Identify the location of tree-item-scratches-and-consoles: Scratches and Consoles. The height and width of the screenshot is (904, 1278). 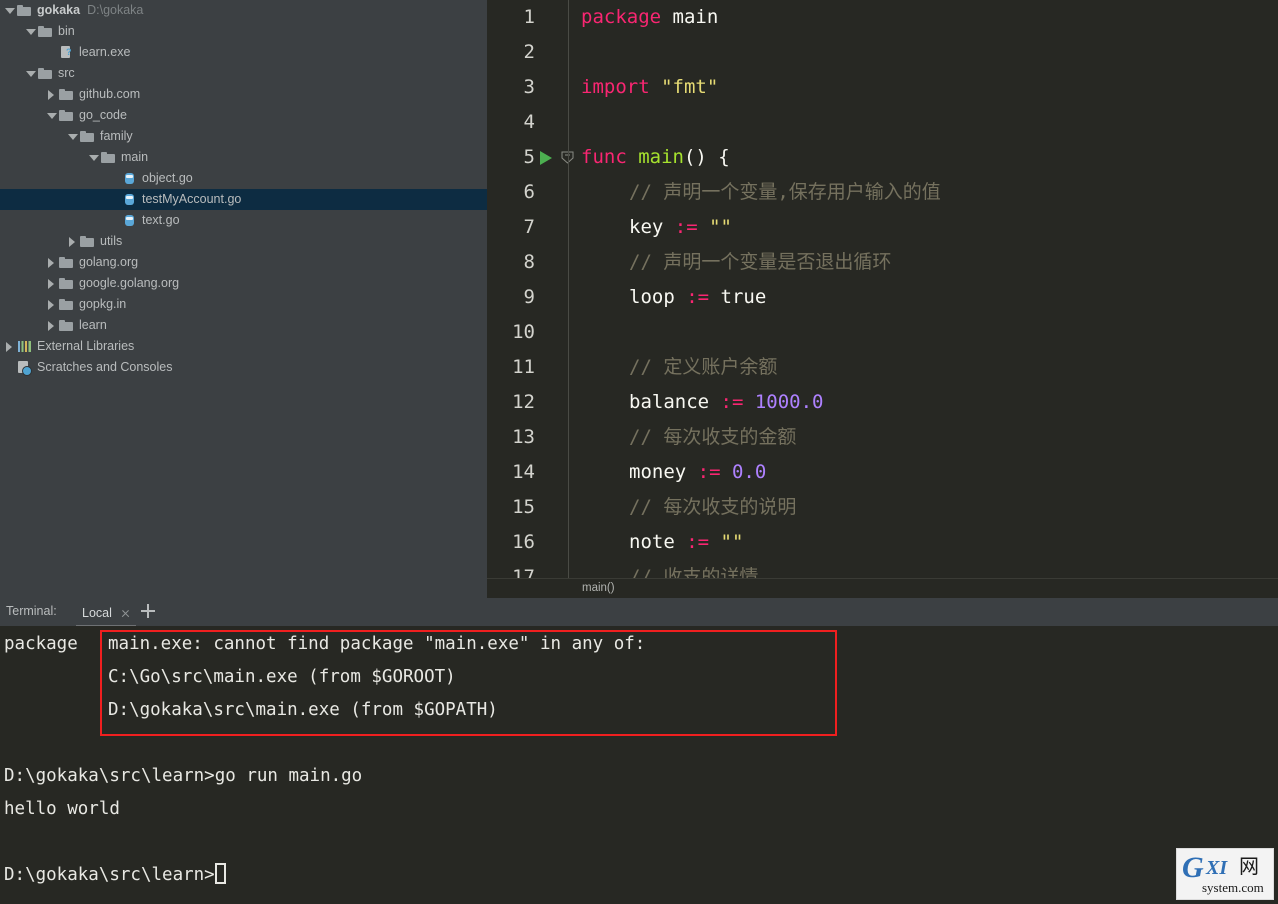
(243, 367).